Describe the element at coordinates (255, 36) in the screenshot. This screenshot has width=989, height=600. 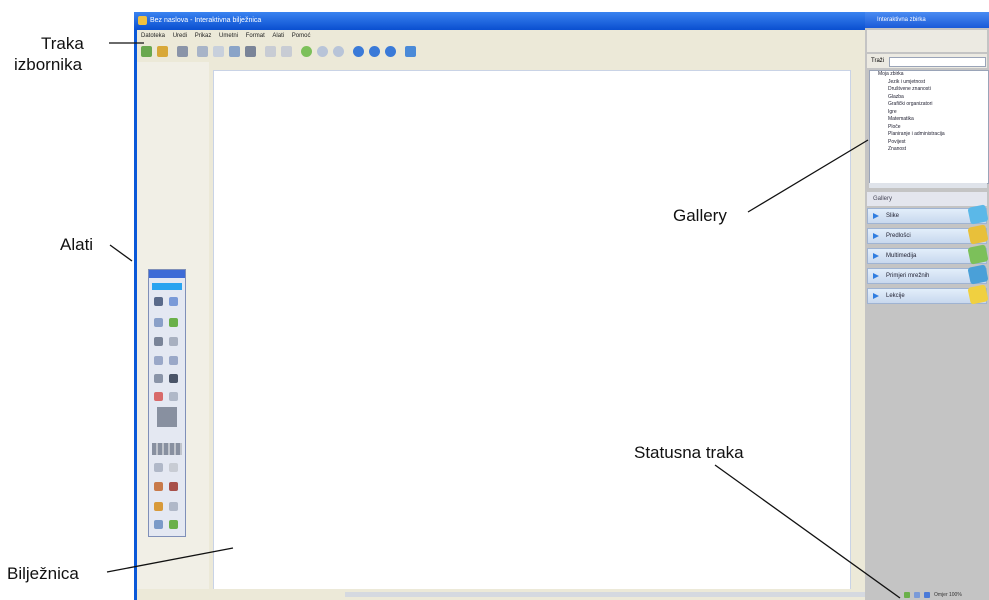
I see `menu-item-format: Format` at that location.